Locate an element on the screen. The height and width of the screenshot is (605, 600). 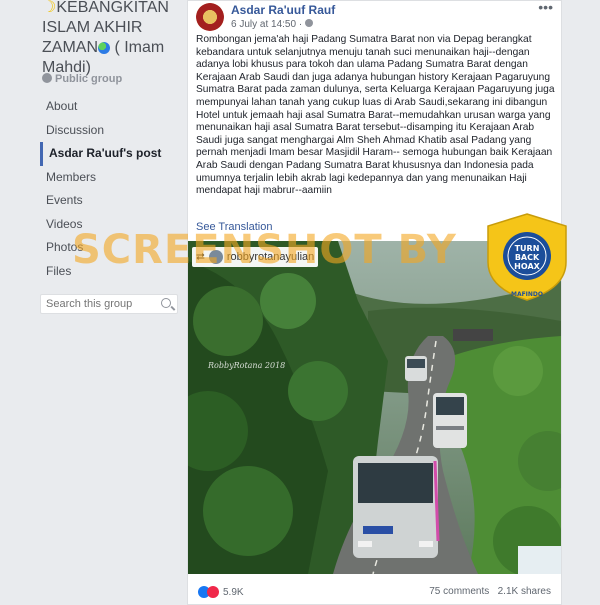
nav-about: About is located at coordinates (111, 107).